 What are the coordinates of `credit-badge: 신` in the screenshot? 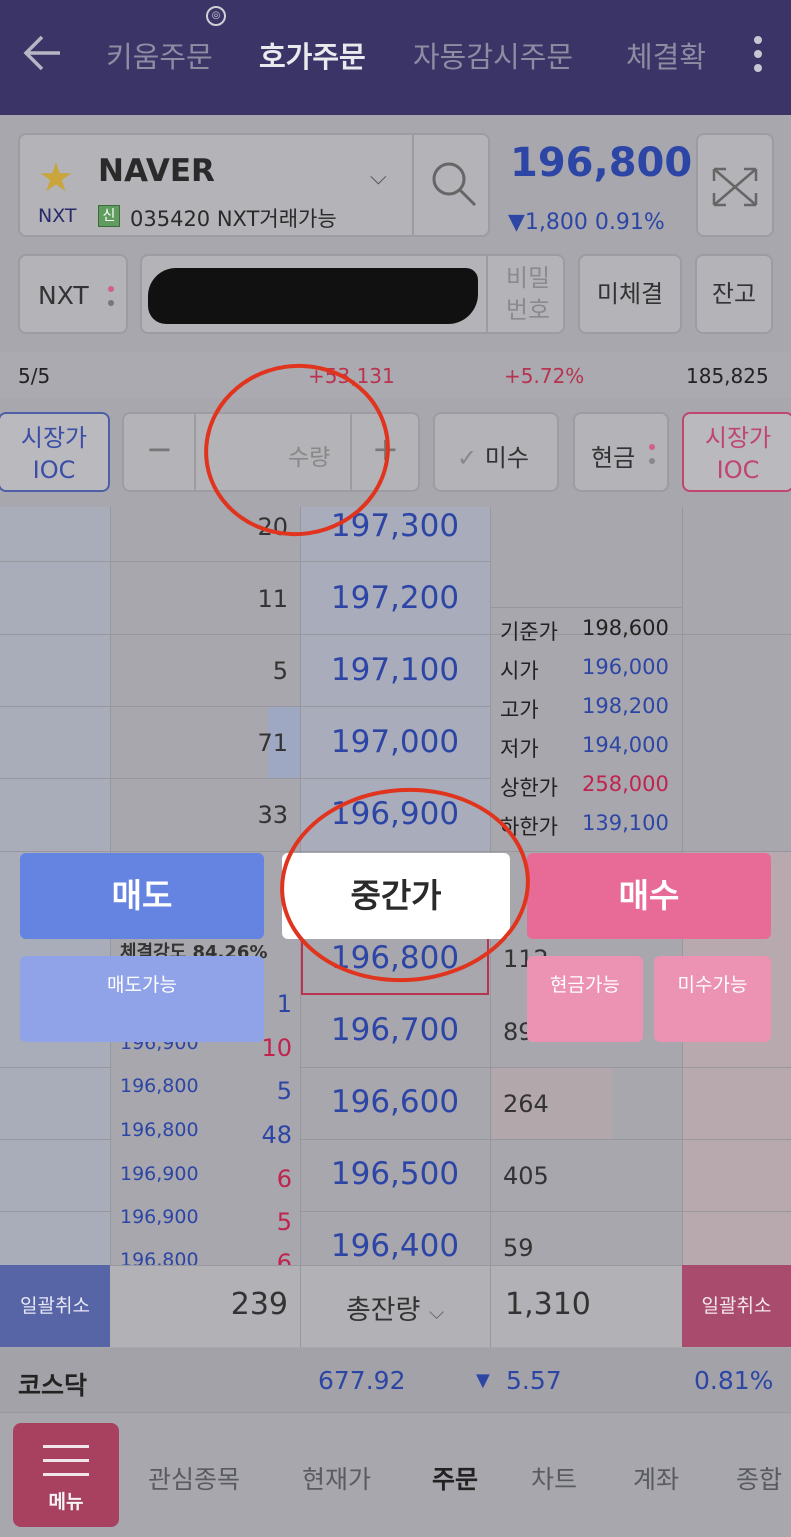 It's located at (109, 216).